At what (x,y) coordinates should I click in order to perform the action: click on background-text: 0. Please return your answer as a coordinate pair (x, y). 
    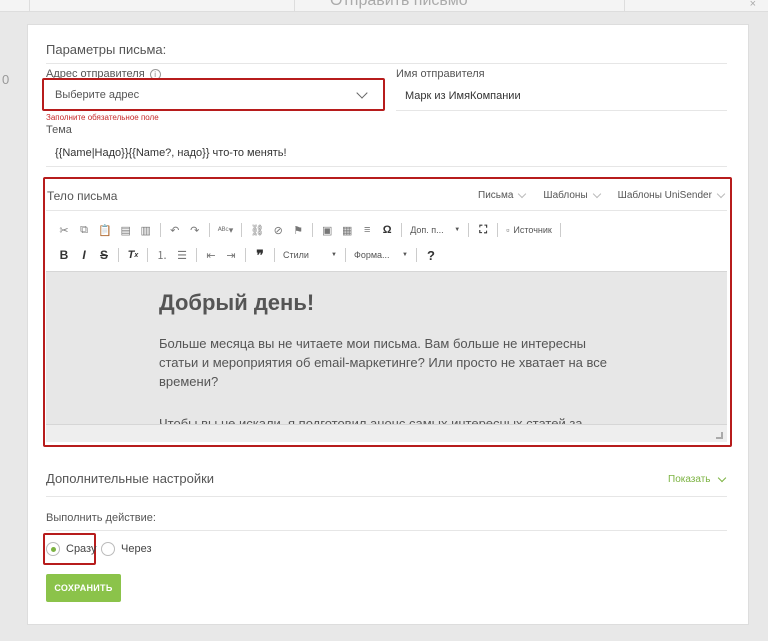
    Looking at the image, I should click on (6, 79).